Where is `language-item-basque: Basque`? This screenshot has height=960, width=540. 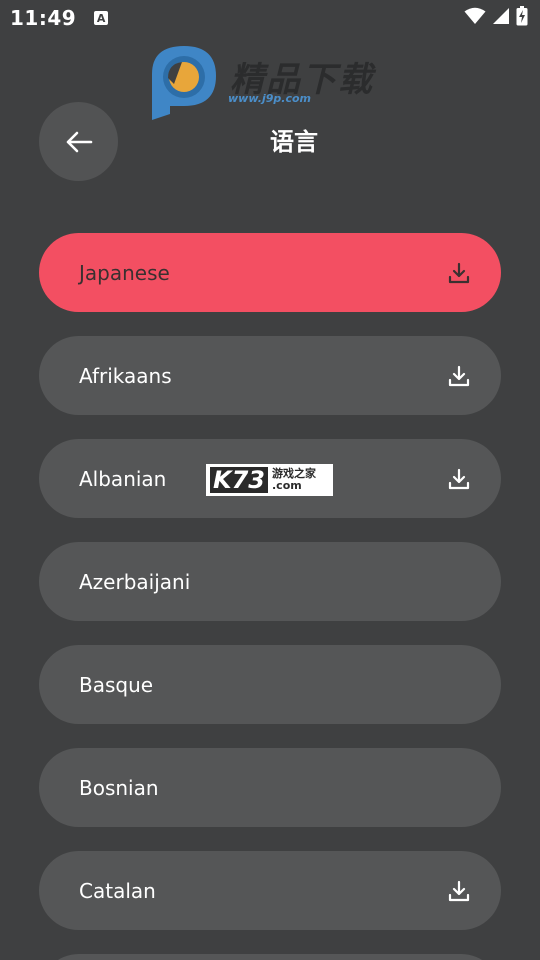
language-item-basque: Basque is located at coordinates (270, 684).